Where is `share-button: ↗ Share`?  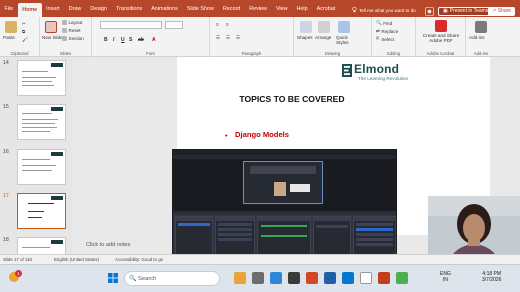 share-button: ↗ Share is located at coordinates (502, 11).